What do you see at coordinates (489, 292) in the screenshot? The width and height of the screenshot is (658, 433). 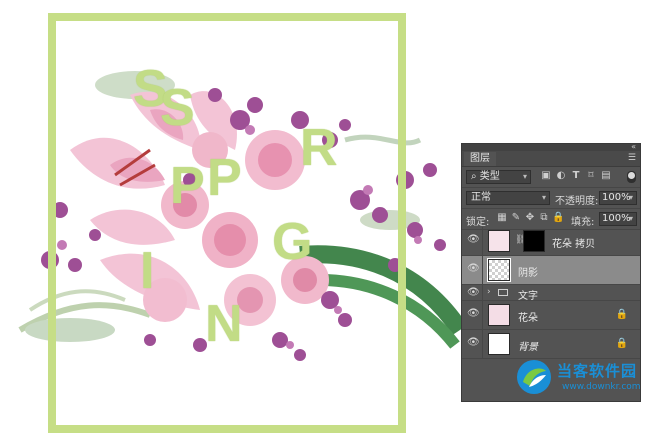 I see `chevron-right-icon: ›` at bounding box center [489, 292].